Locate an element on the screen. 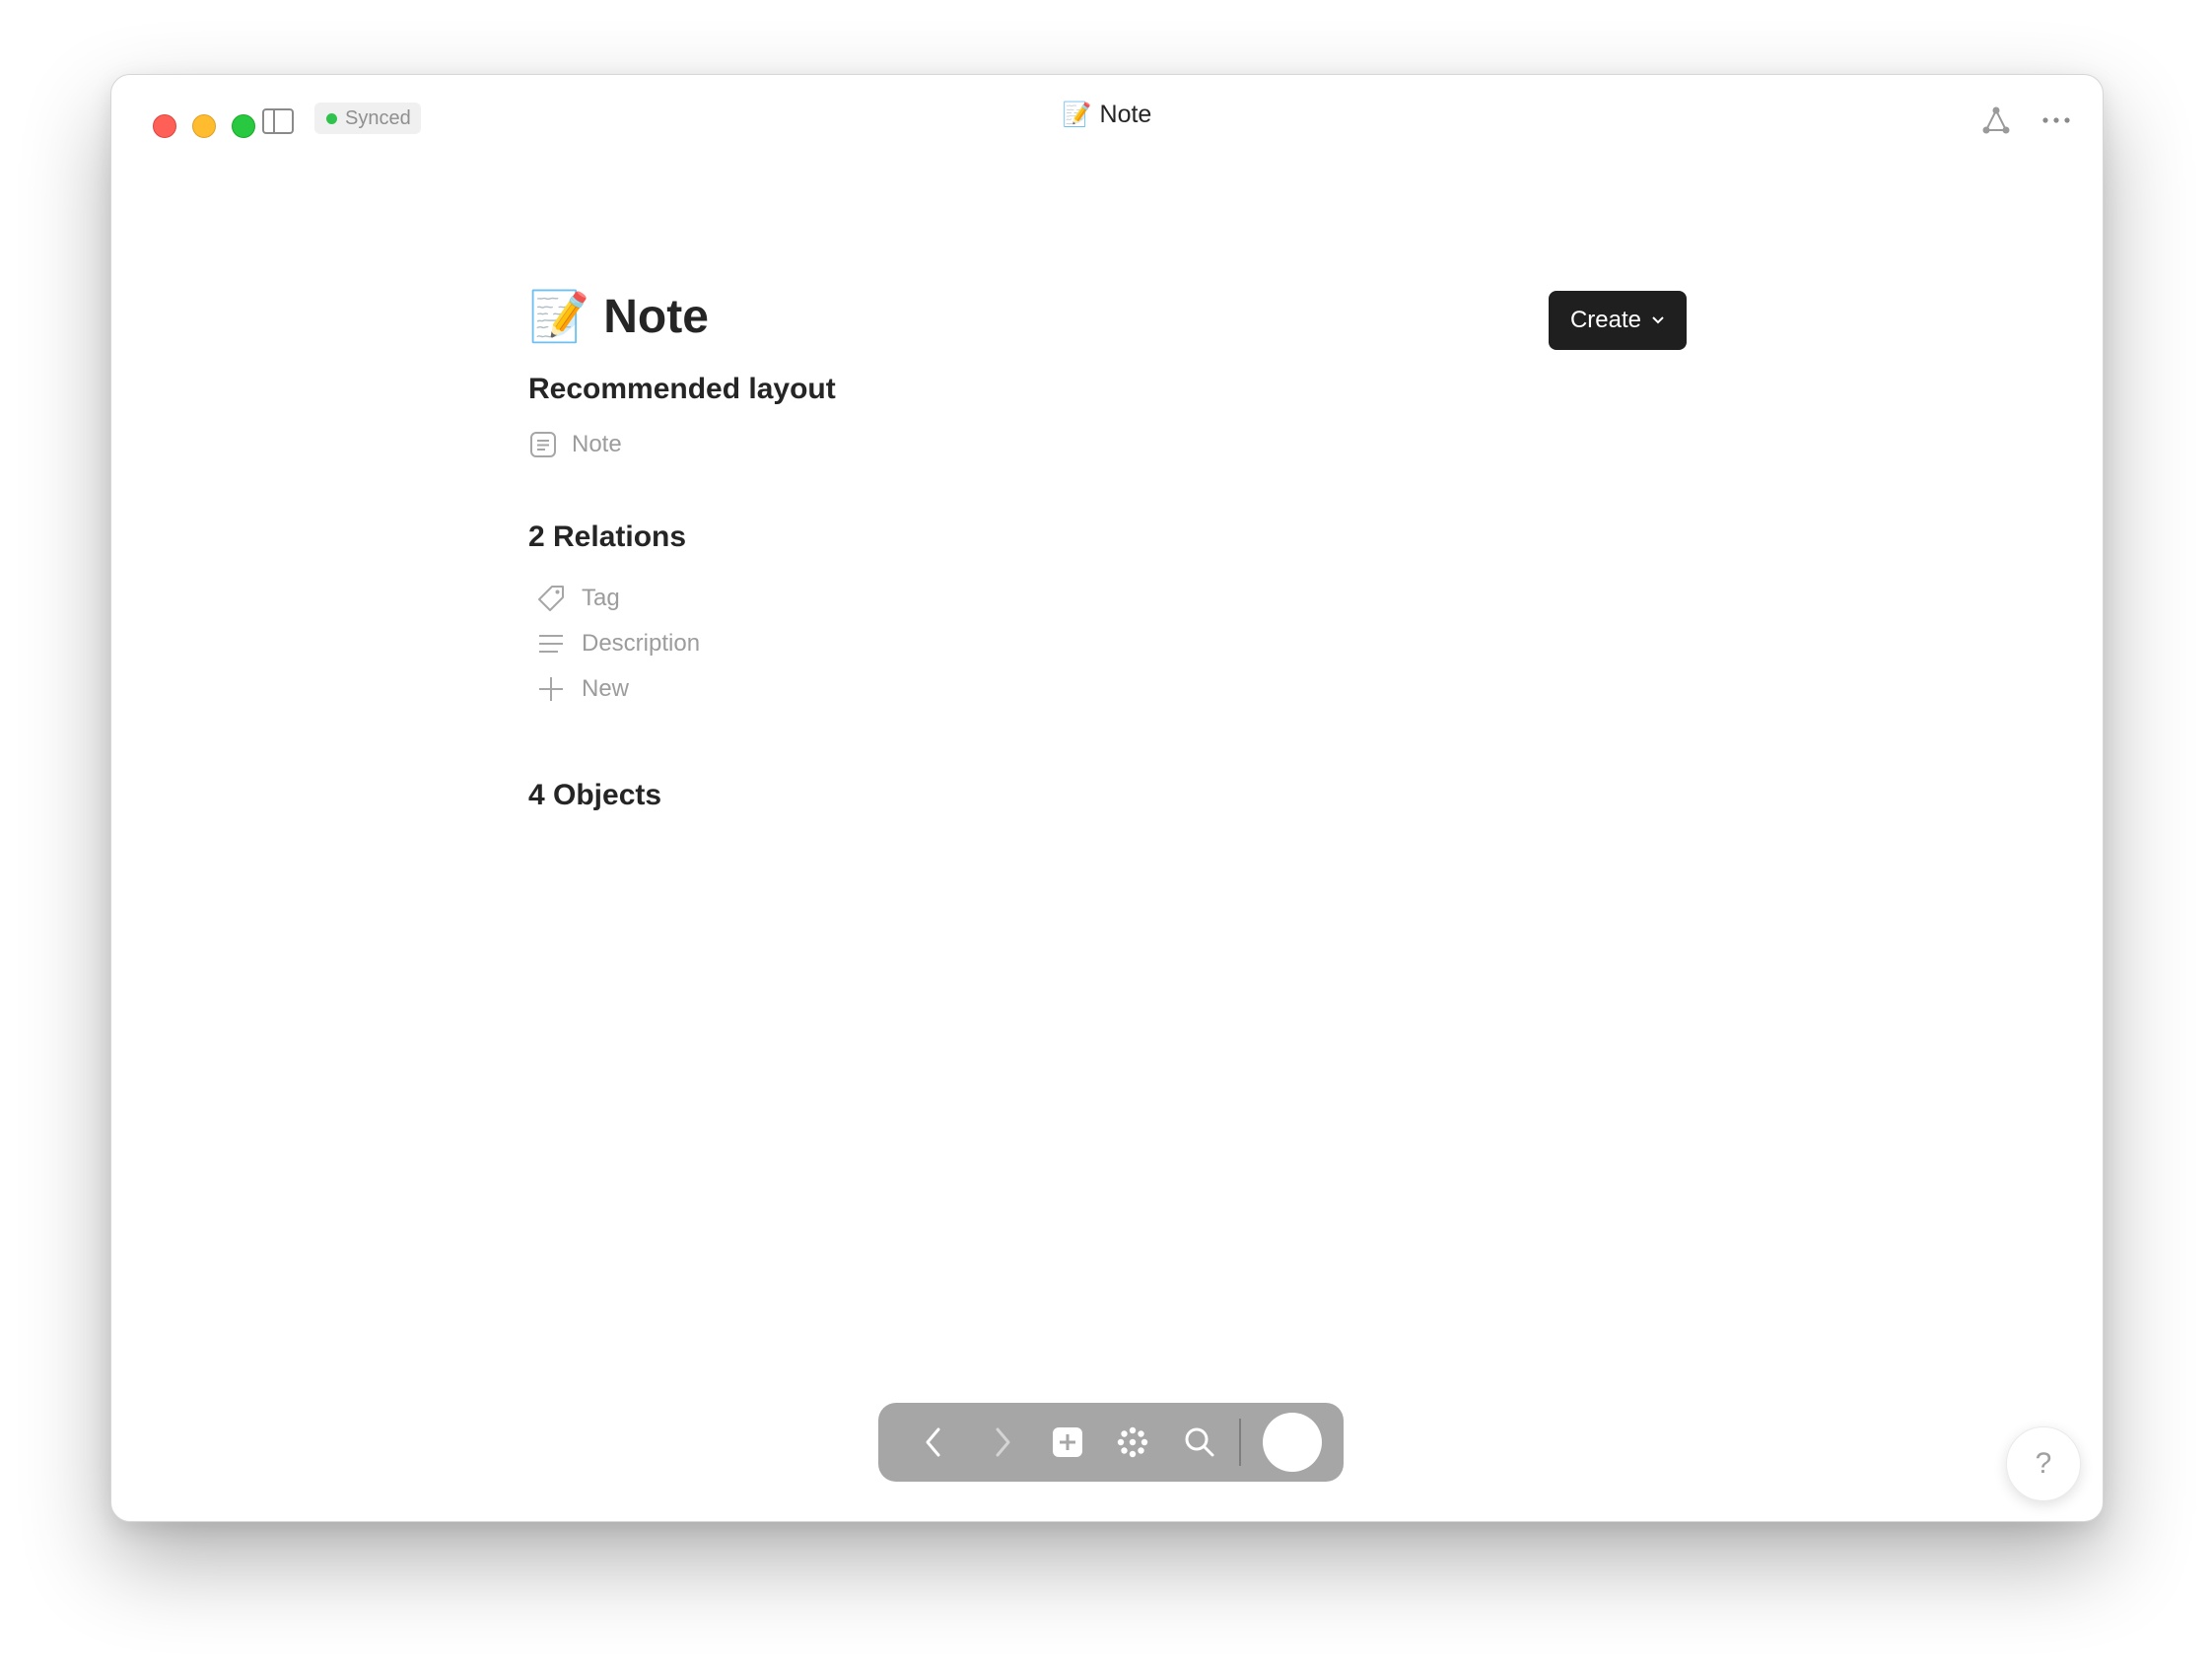  objects-heading: 4 Objects is located at coordinates (595, 795).